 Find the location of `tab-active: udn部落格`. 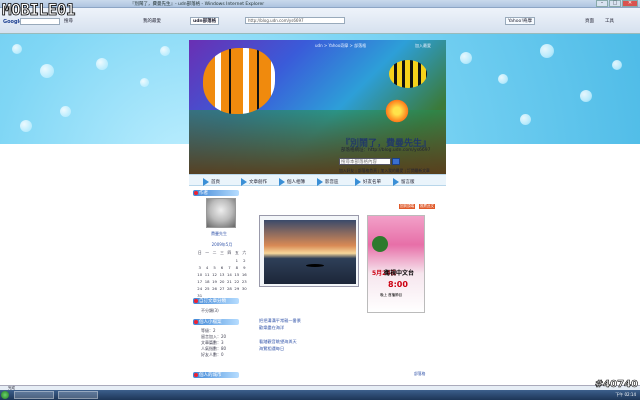

tab-active: udn部落格 is located at coordinates (205, 21).